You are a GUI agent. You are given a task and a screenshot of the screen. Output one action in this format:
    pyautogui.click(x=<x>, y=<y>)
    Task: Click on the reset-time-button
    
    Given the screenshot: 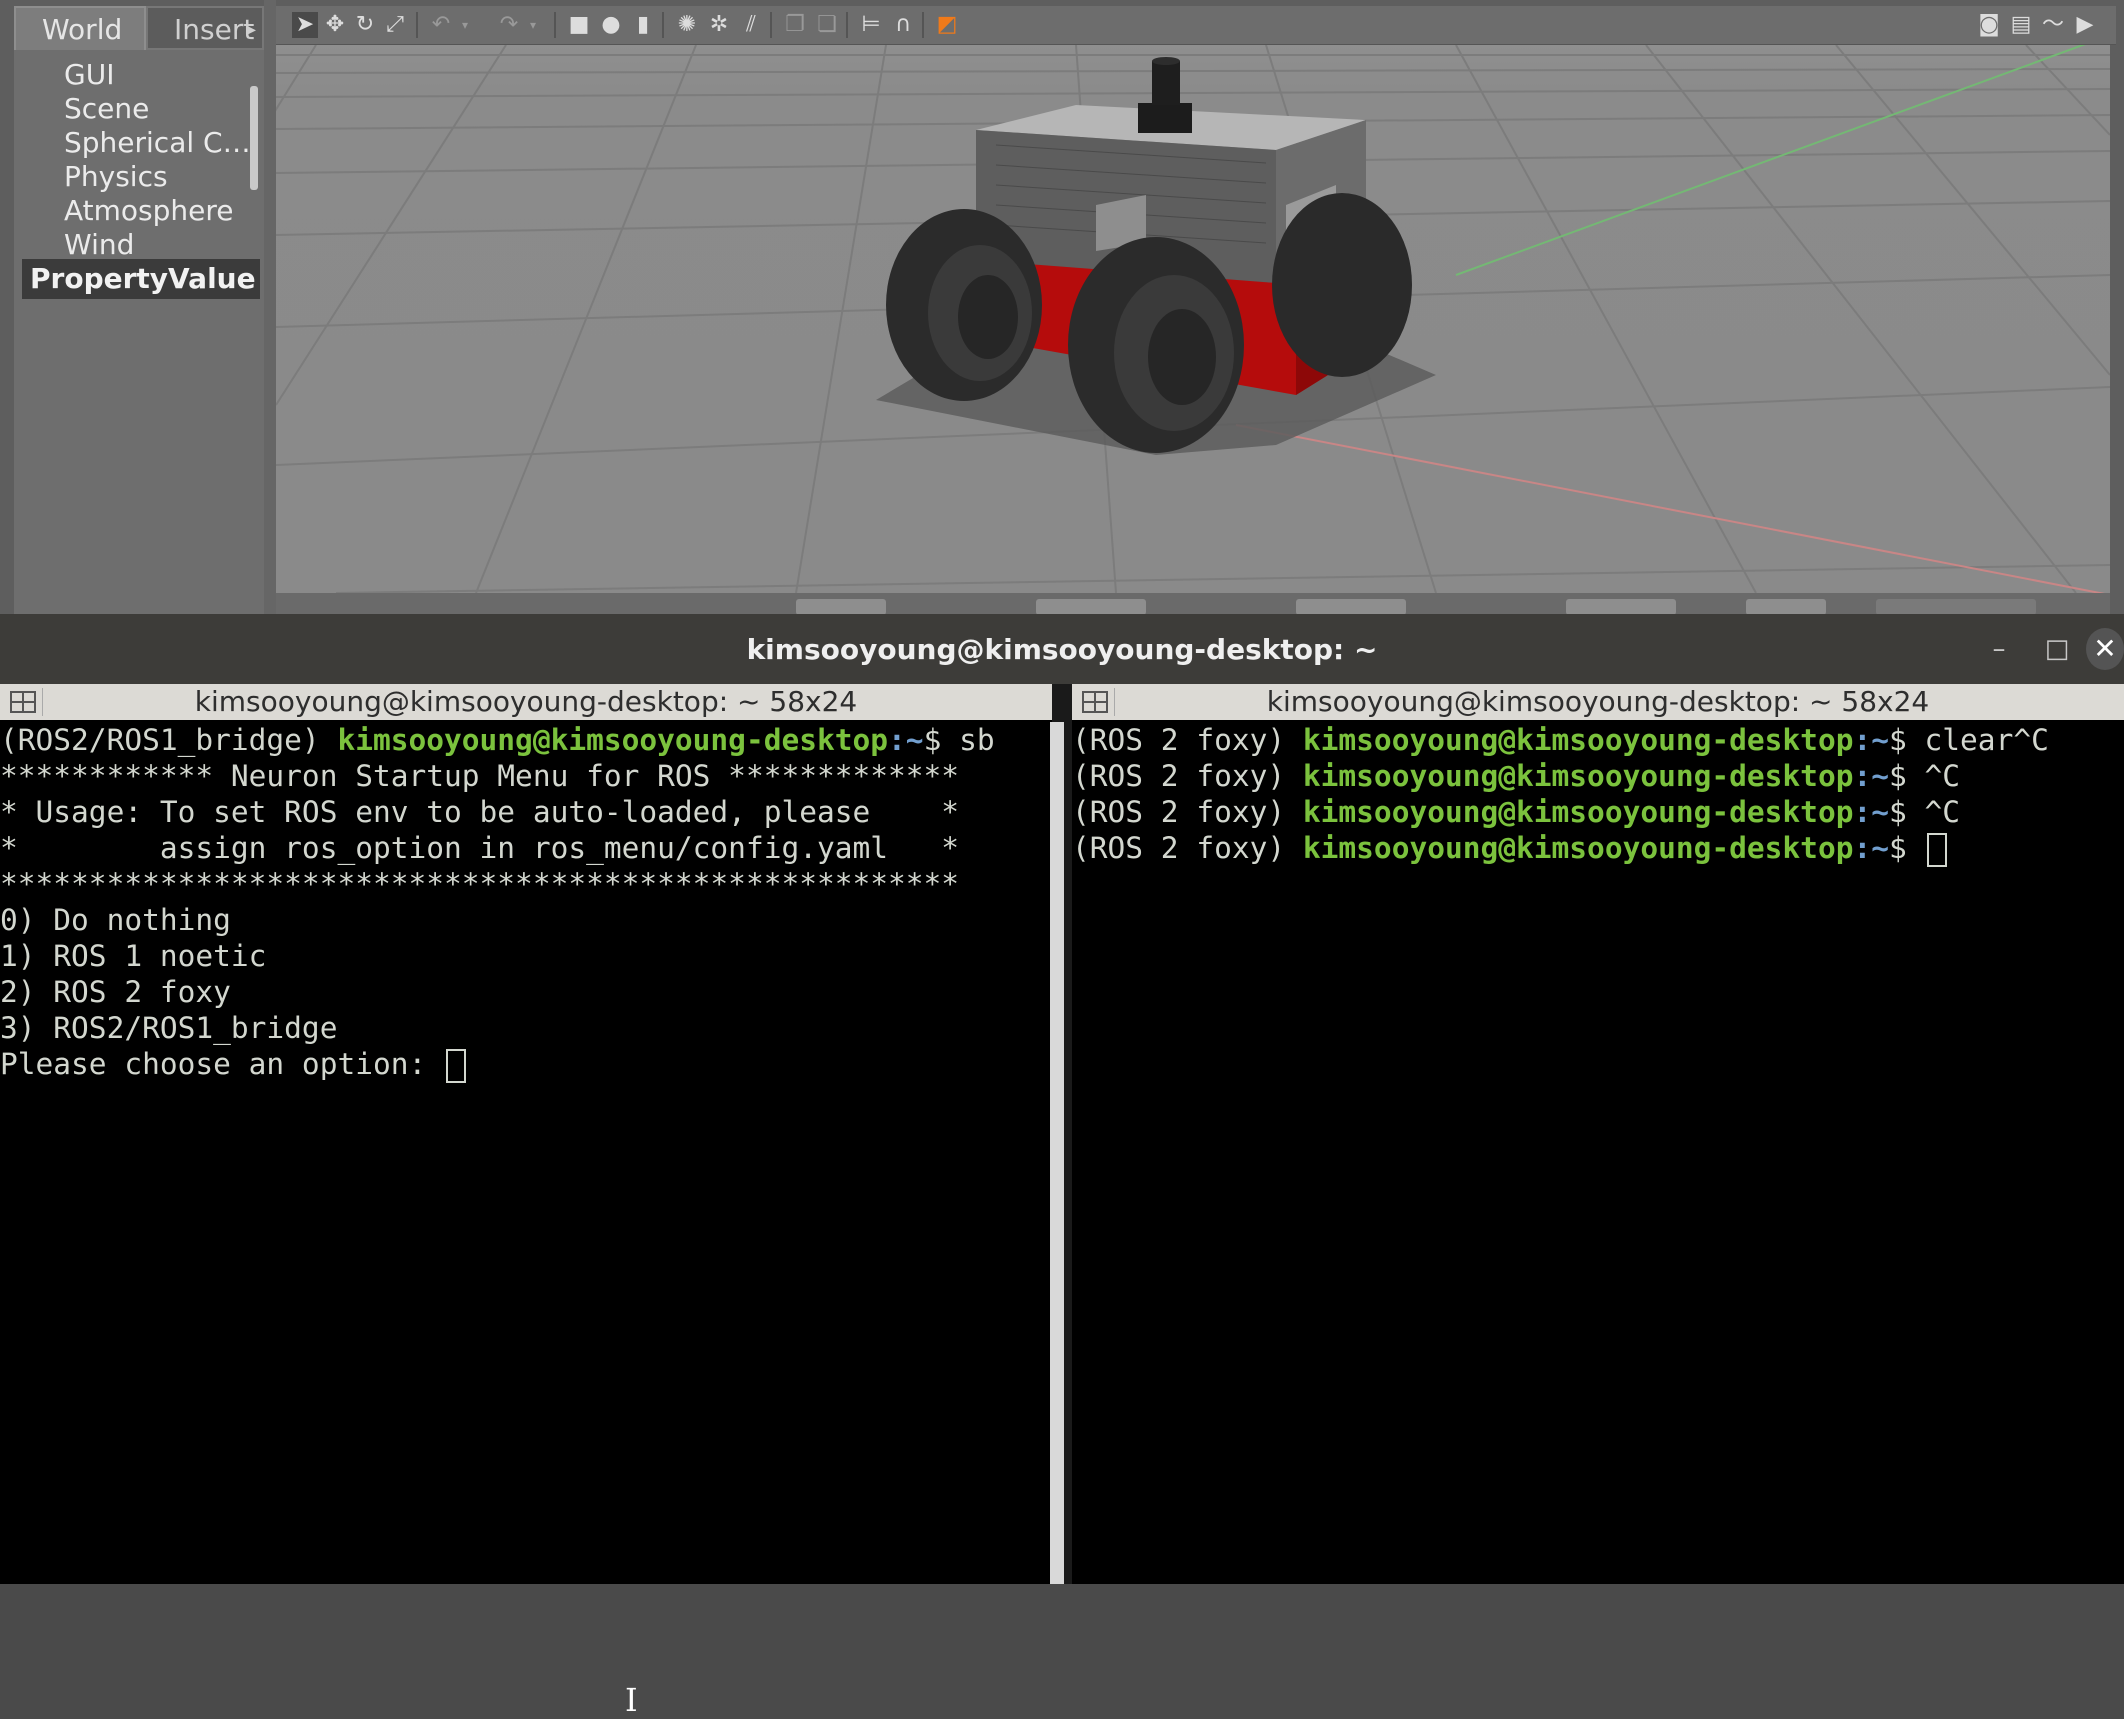 What is the action you would take?
    pyautogui.click(x=1956, y=606)
    